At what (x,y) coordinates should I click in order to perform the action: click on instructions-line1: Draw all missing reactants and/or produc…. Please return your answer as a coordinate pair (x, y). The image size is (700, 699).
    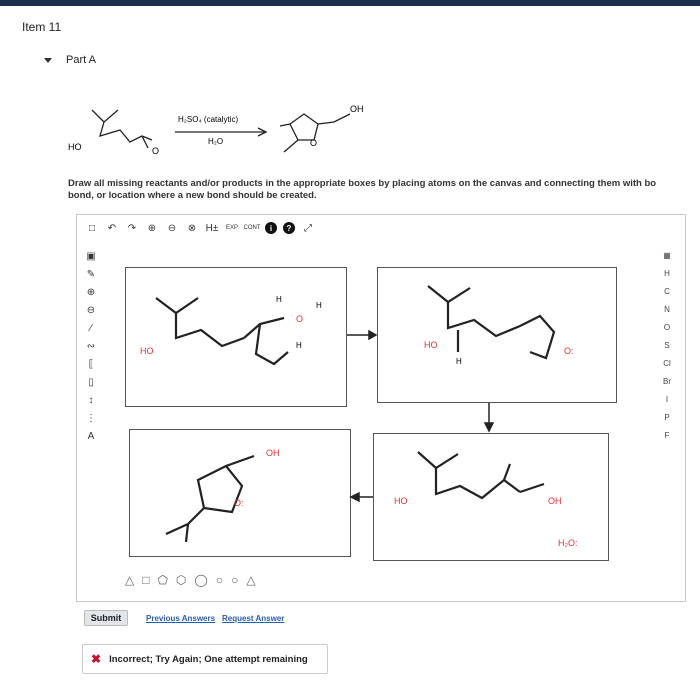
    Looking at the image, I should click on (362, 183).